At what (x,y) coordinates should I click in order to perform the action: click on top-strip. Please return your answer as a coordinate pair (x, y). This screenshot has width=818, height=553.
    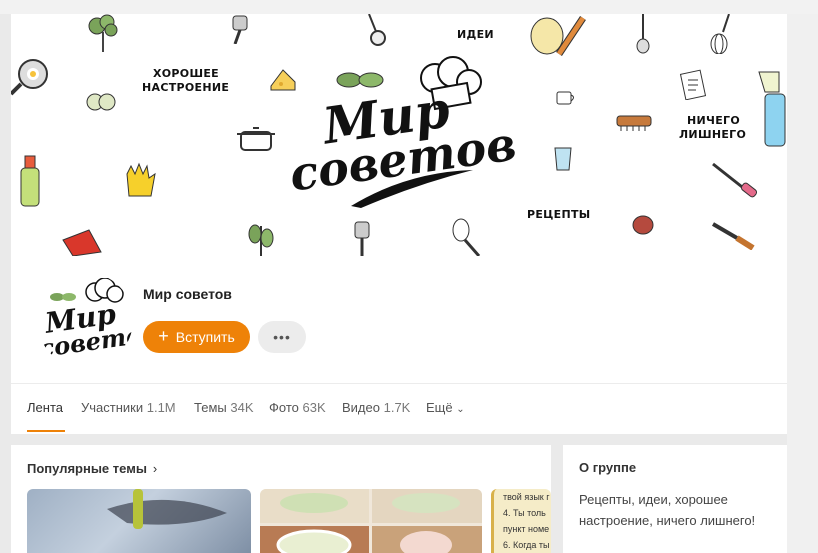
    Looking at the image, I should click on (409, 7).